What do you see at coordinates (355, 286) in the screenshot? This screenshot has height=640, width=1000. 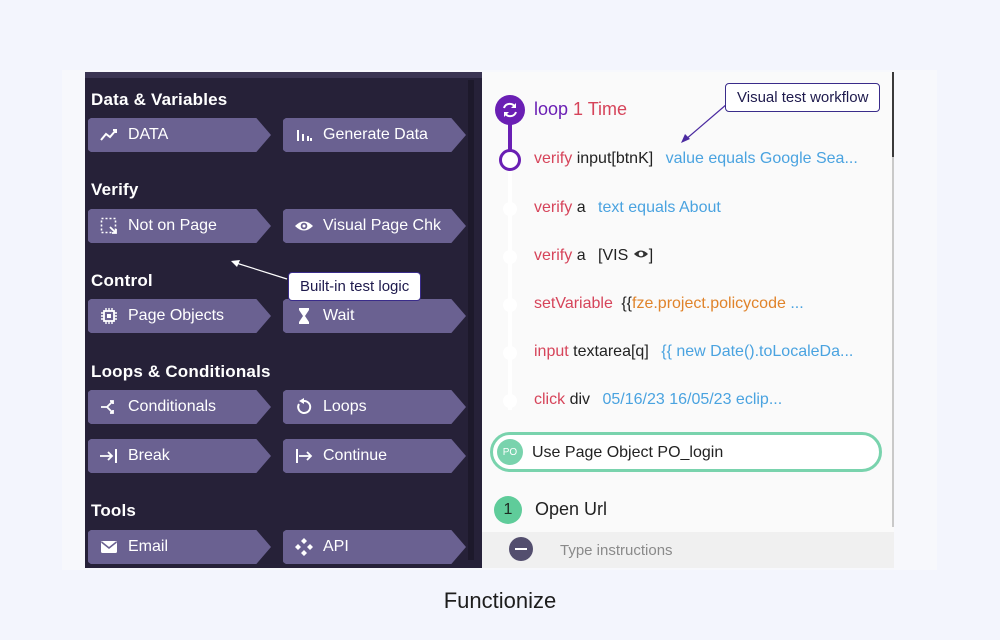 I see `callout-built-in-test-logic: Built-in test logic` at bounding box center [355, 286].